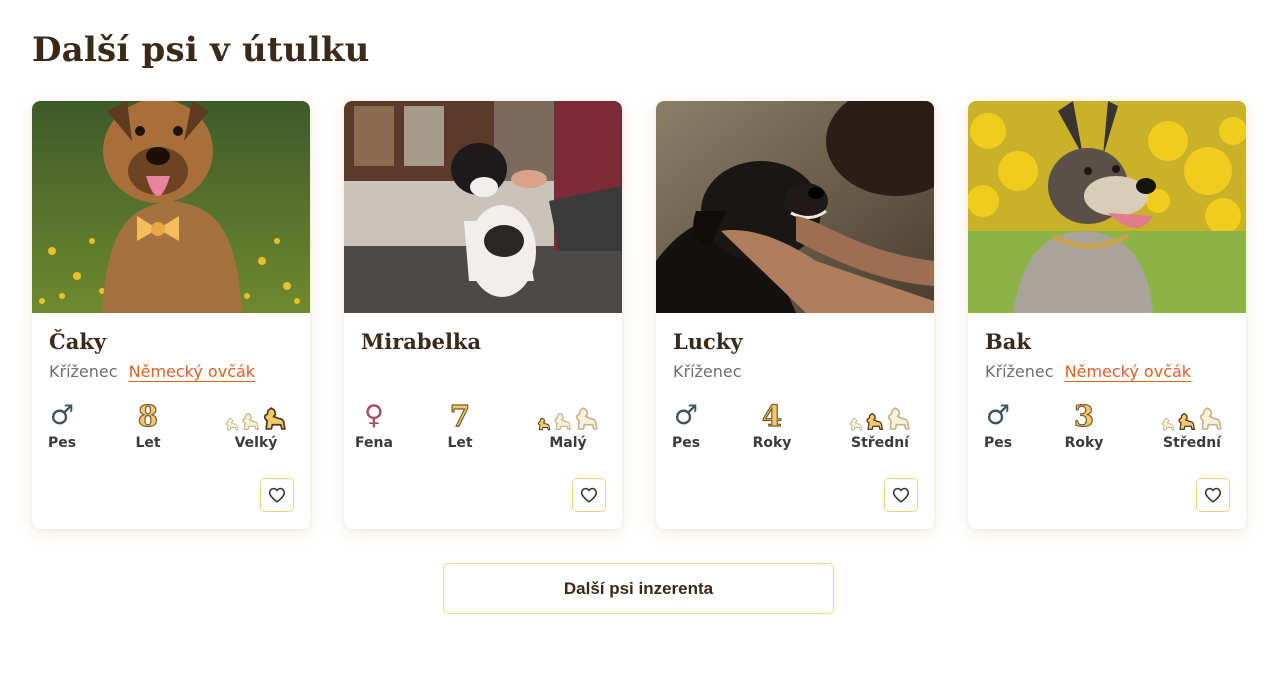  Describe the element at coordinates (171, 430) in the screenshot. I see `dog-stats: ♂ Pes 8 Let Velký` at that location.